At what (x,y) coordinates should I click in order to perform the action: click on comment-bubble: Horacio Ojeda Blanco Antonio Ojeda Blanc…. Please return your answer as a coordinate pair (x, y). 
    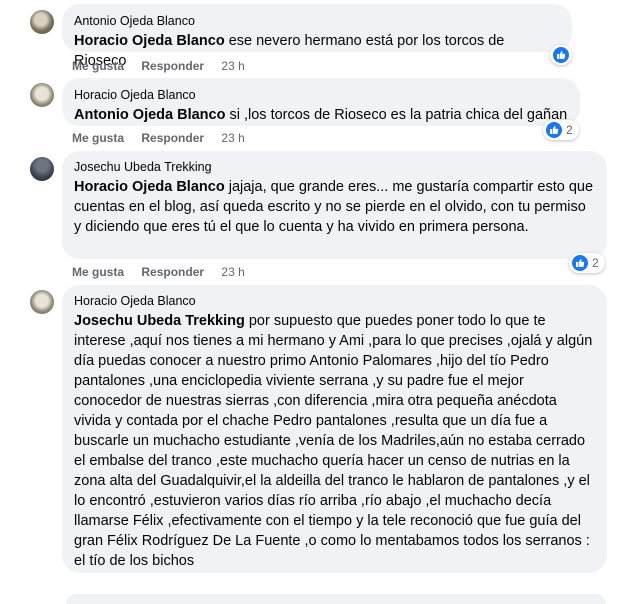
    Looking at the image, I should click on (321, 102).